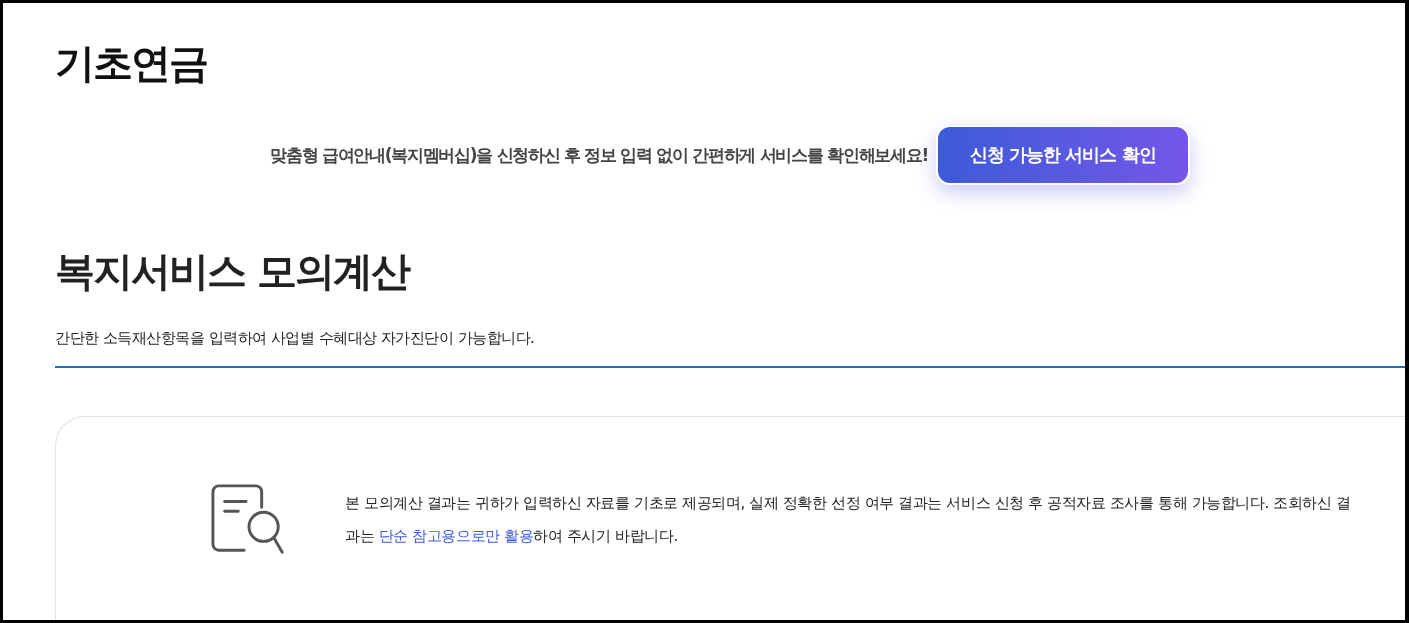  I want to click on notice-text: 본 모의계산 결과는 귀하가 입력하신 자료를 기초로 제공되며, 실제 정확한 선정 여부 결과는 서비스 신청 후 공적자료 조사를 통해 가능합니다. 조회하신 결과는 단순 참고용으로만 활용하여 주시기 바랍니다., so click(848, 520).